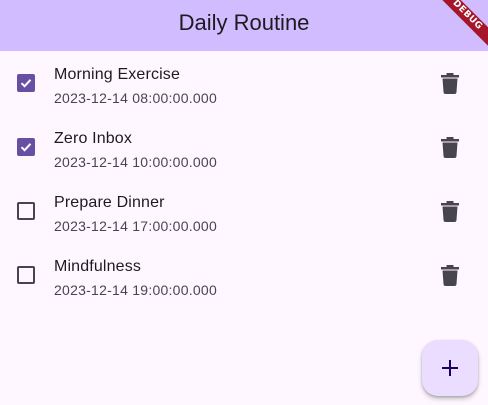  Describe the element at coordinates (135, 226) in the screenshot. I see `task-datetime: 2023-12-14 17:00:00.000` at that location.